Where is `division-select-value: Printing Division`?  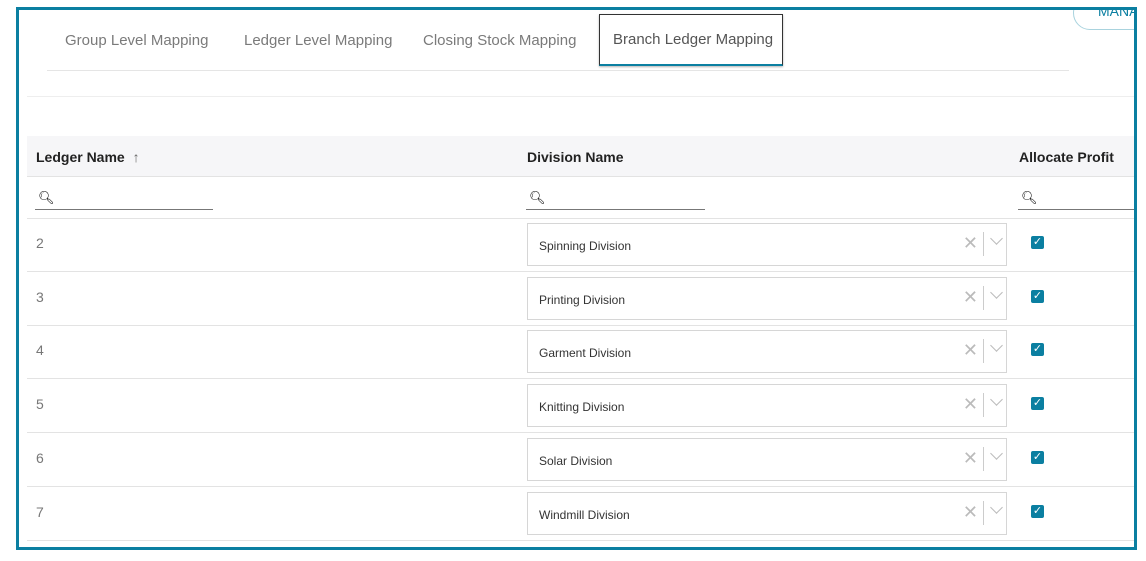
division-select-value: Printing Division is located at coordinates (582, 299).